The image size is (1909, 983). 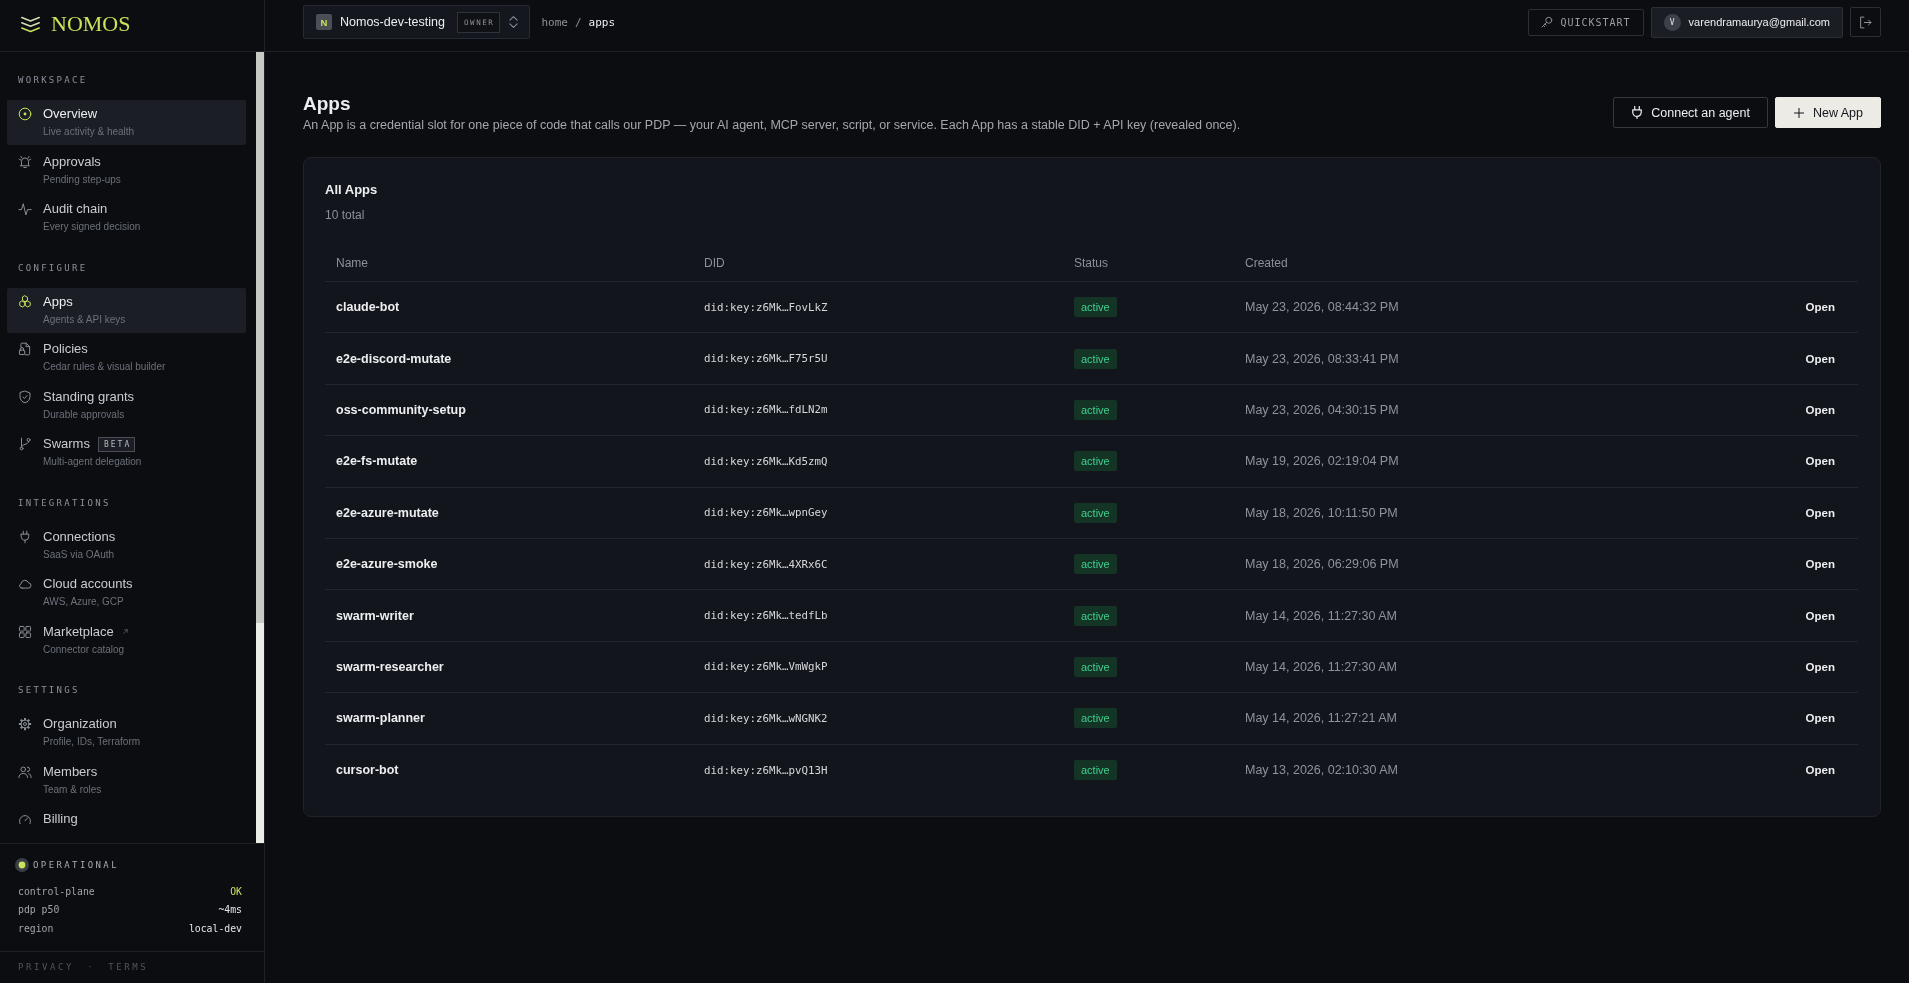 What do you see at coordinates (104, 367) in the screenshot?
I see `nav-item-caption: Cedar rules & visual builder` at bounding box center [104, 367].